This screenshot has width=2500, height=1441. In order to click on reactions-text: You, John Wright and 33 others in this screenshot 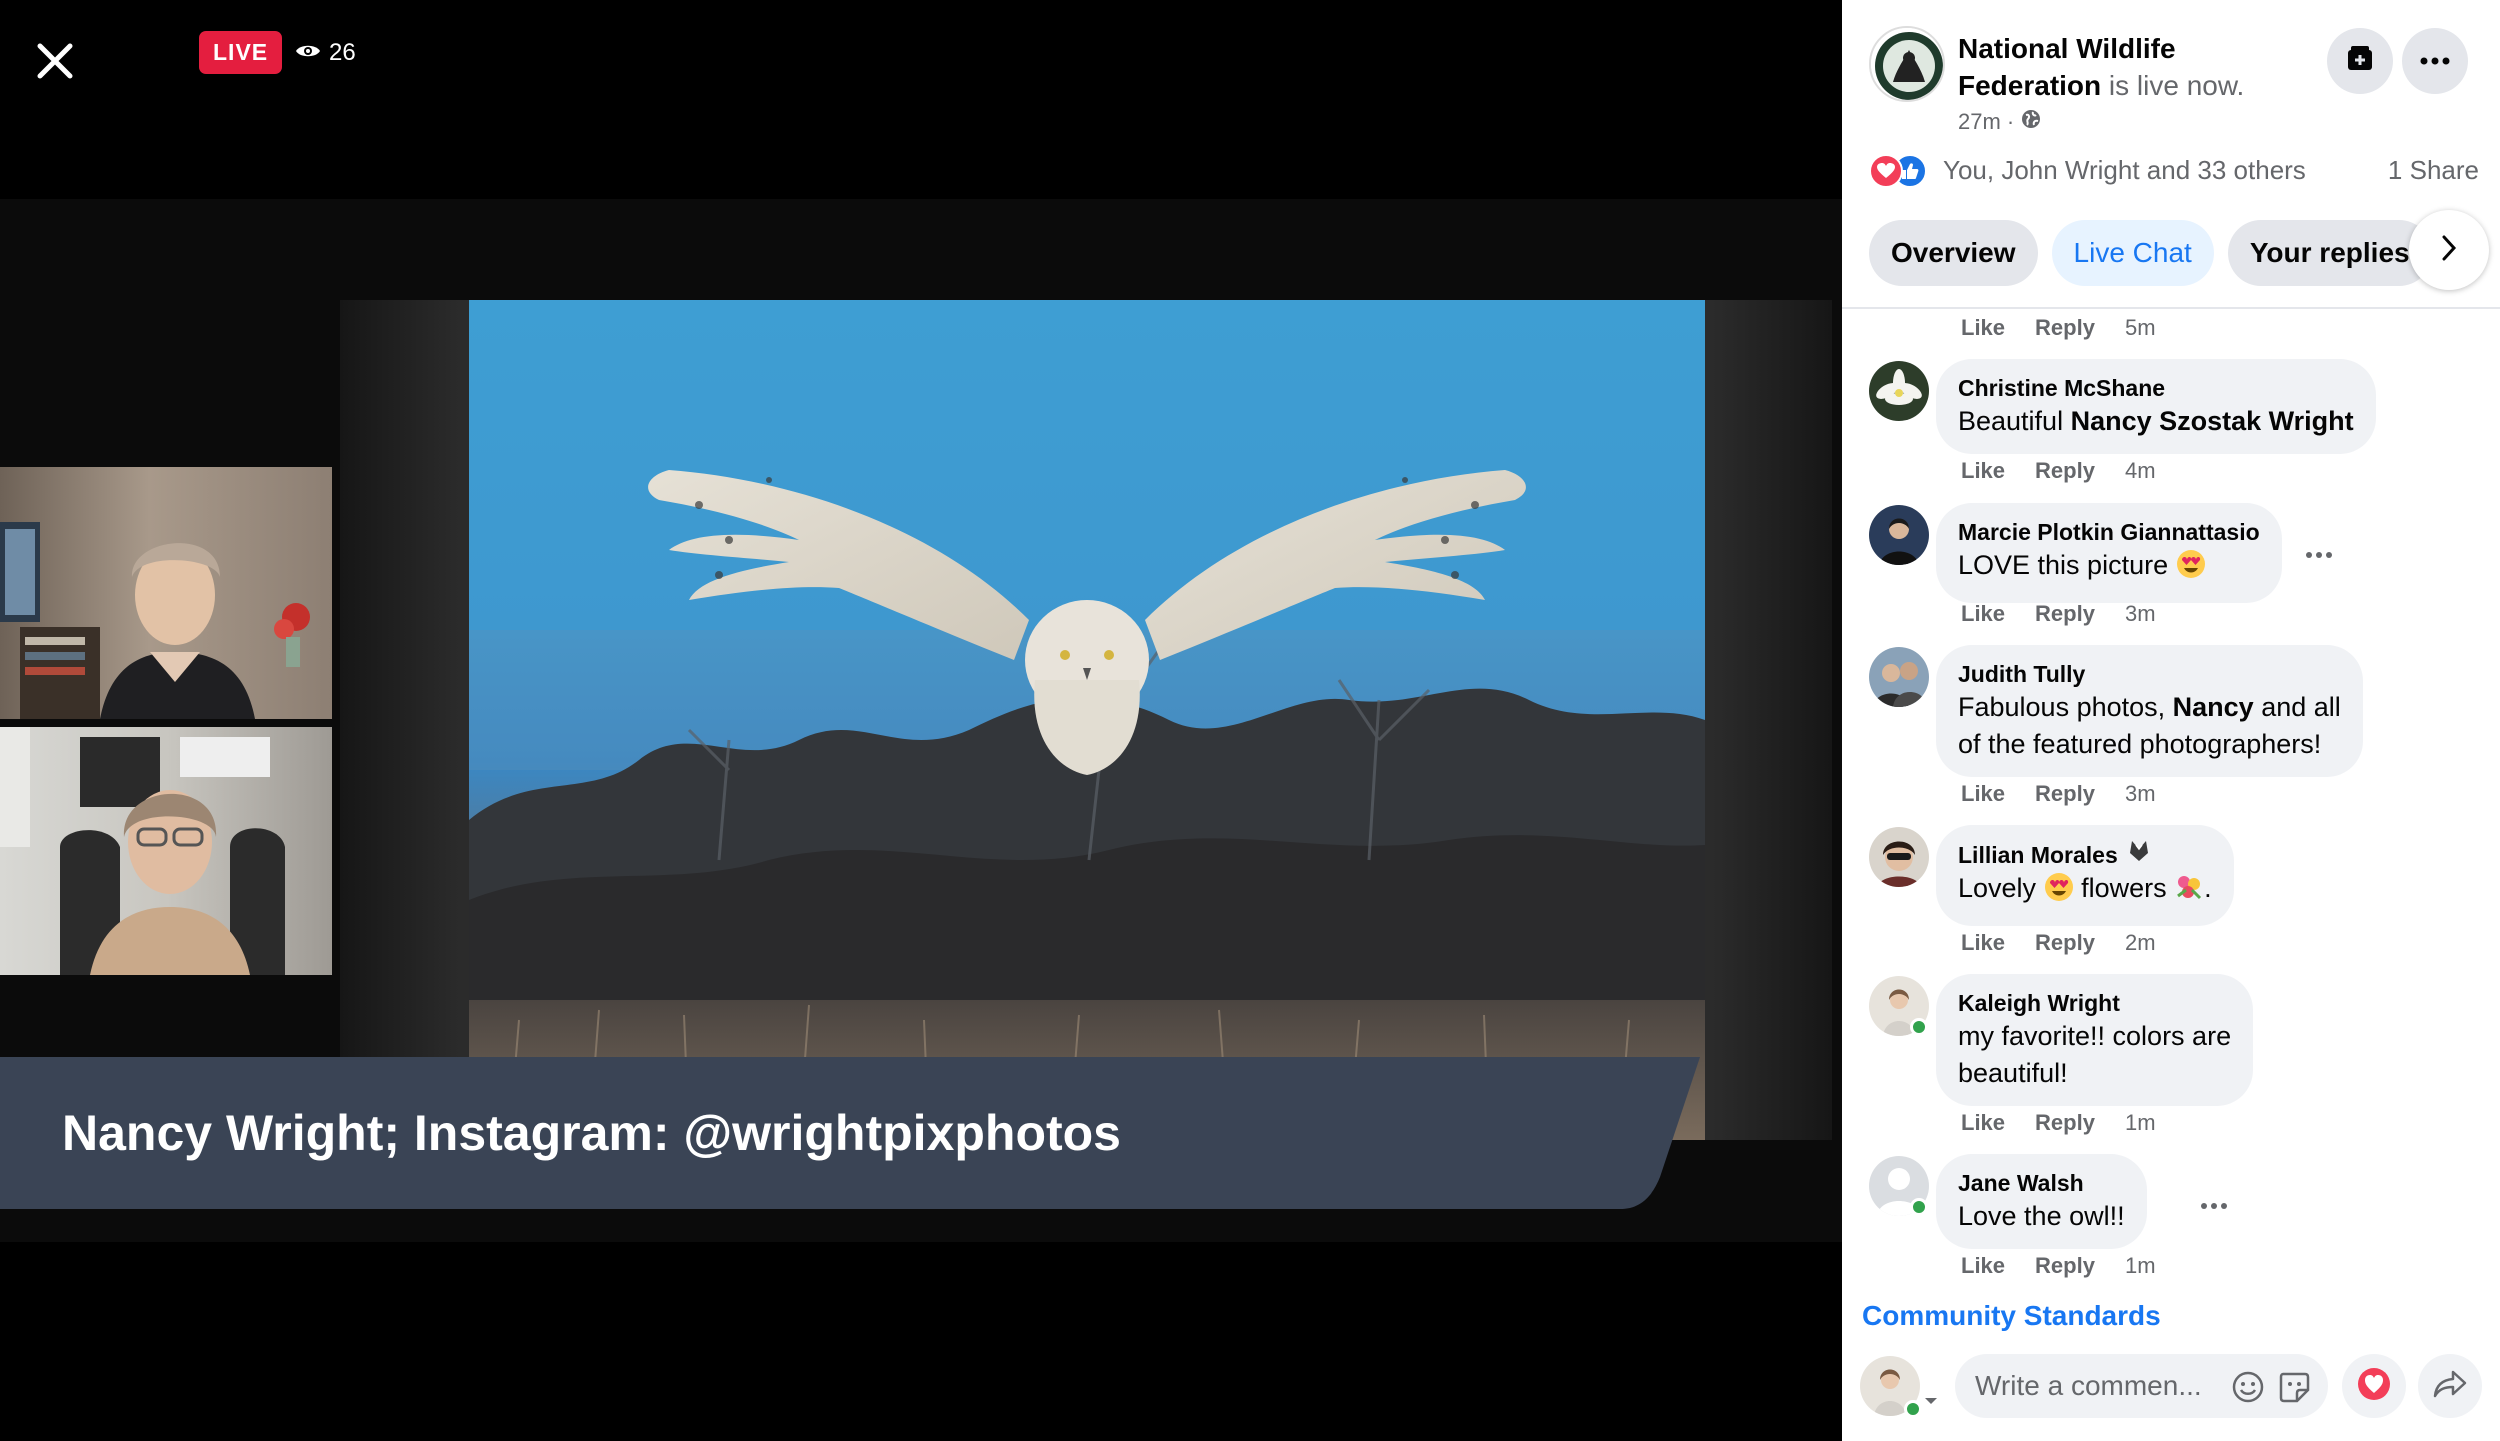, I will do `click(2124, 169)`.